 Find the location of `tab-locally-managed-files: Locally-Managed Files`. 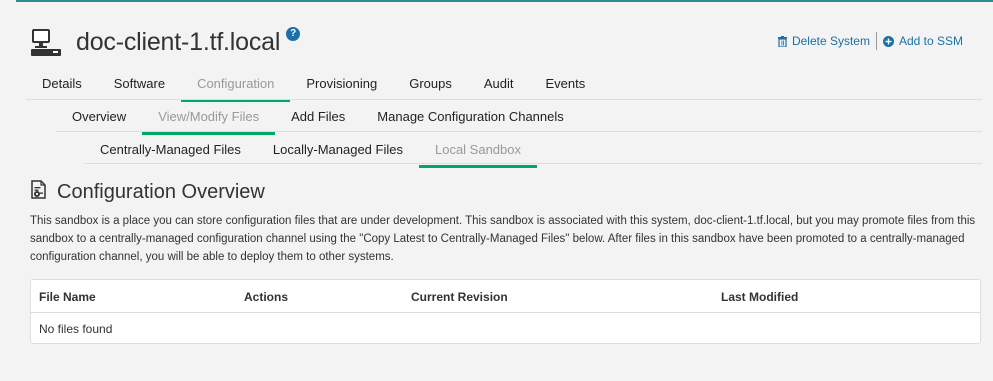

tab-locally-managed-files: Locally-Managed Files is located at coordinates (338, 155).